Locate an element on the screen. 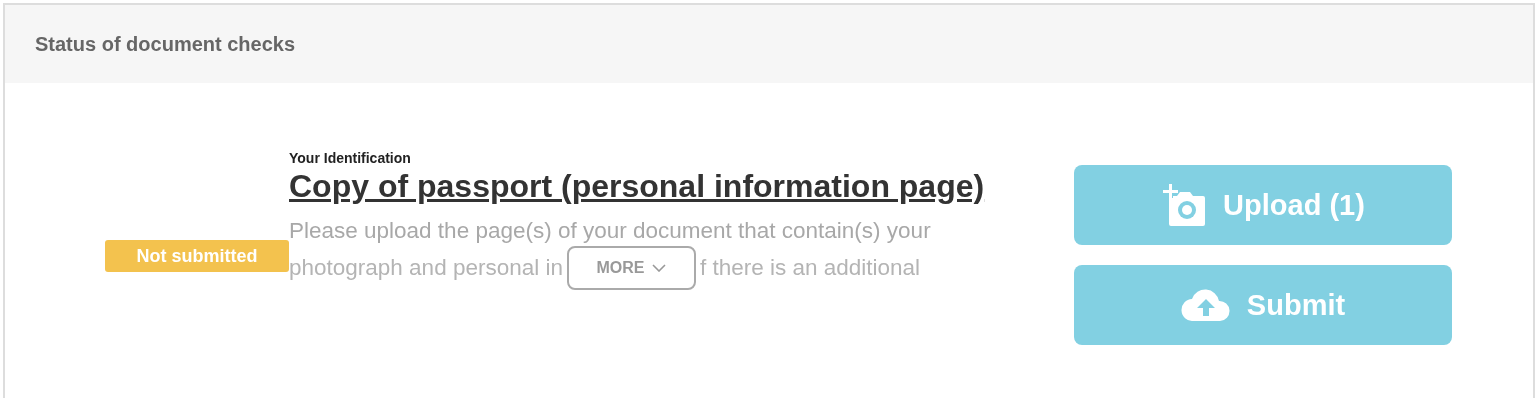 The width and height of the screenshot is (1538, 400). panel-title: Status of document checks is located at coordinates (165, 44).